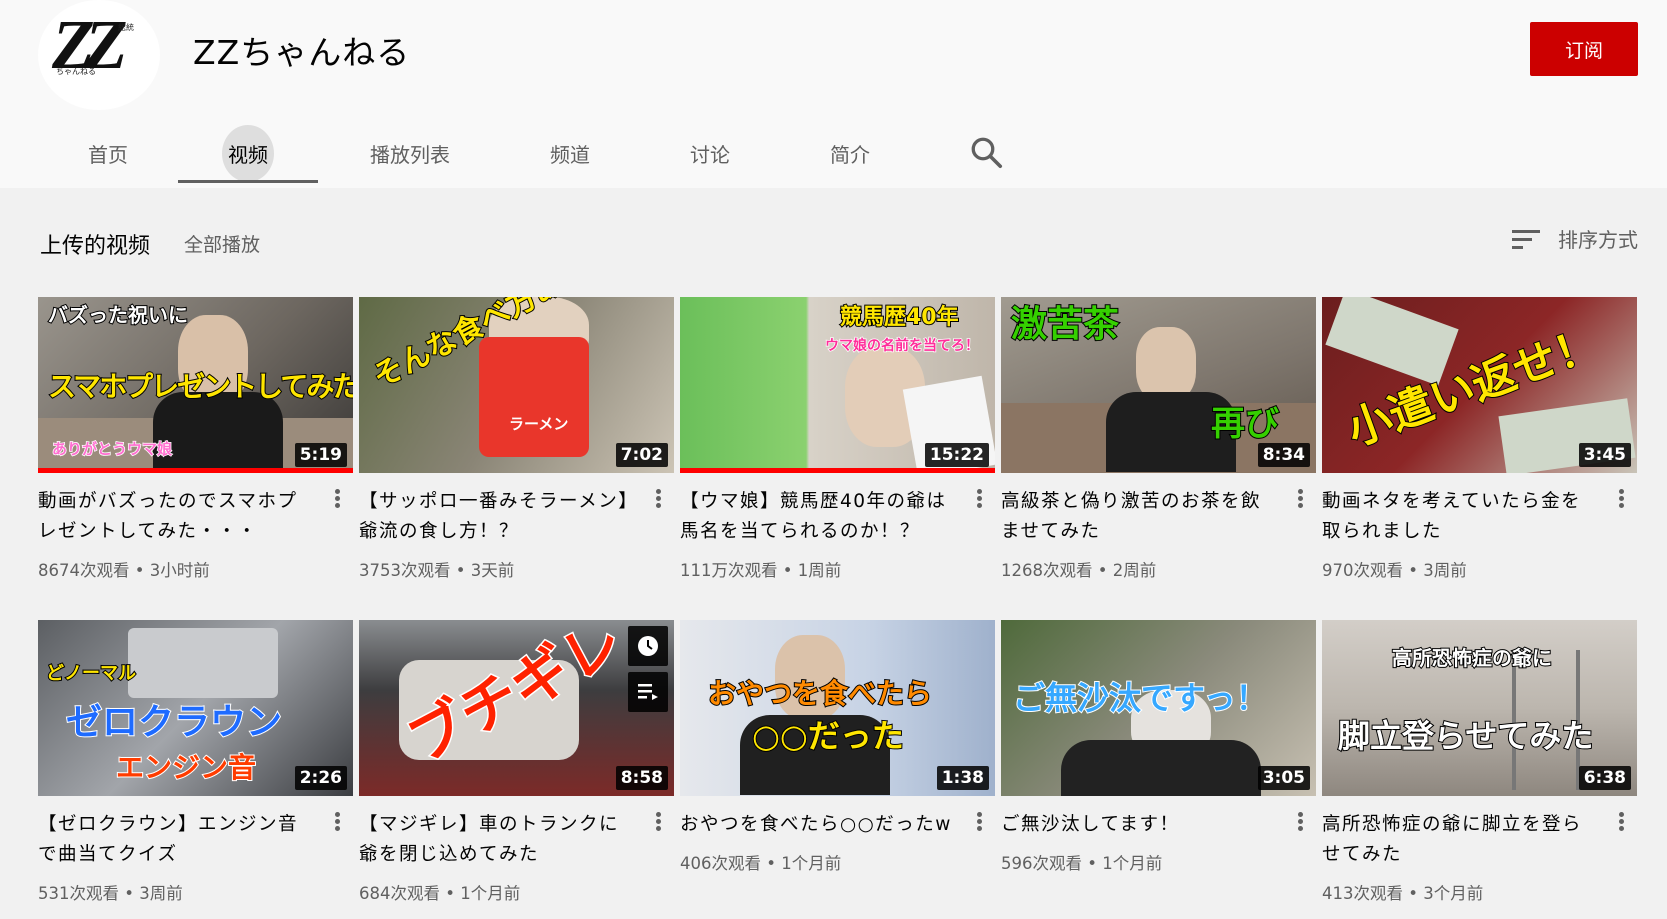 The image size is (1667, 919). I want to click on video-duration: 15:22, so click(956, 455).